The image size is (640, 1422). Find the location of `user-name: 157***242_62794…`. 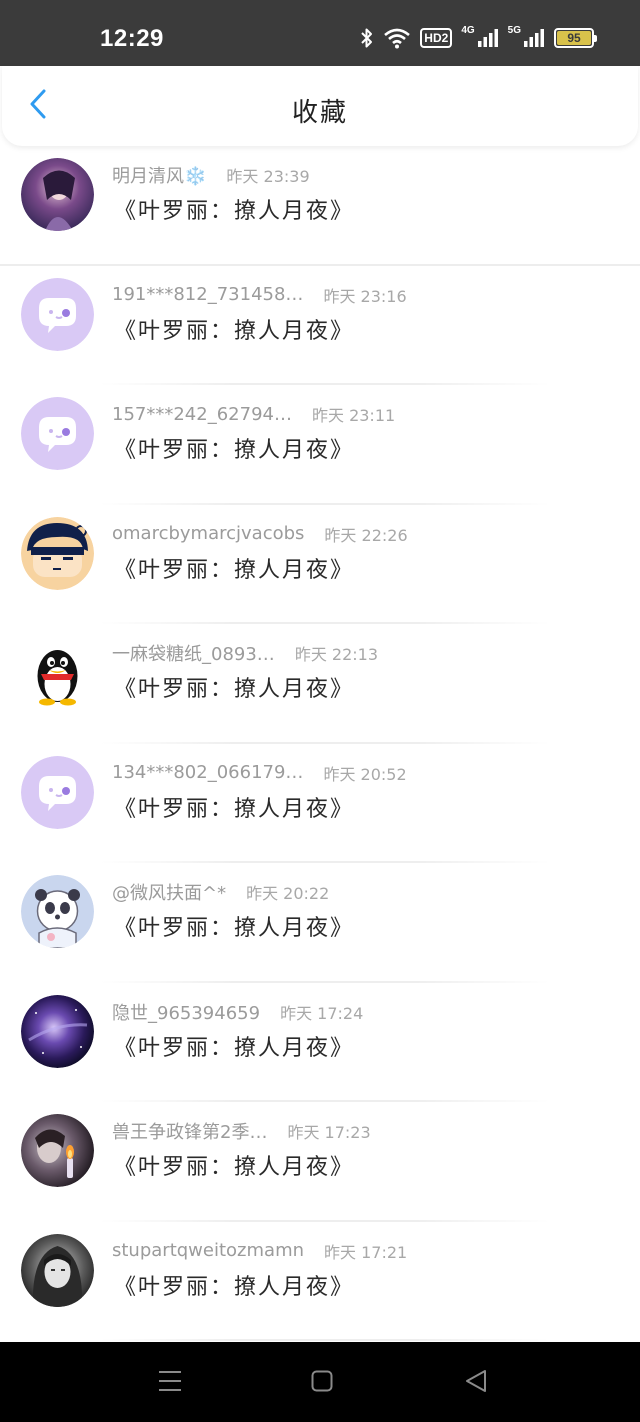

user-name: 157***242_62794… is located at coordinates (202, 414).